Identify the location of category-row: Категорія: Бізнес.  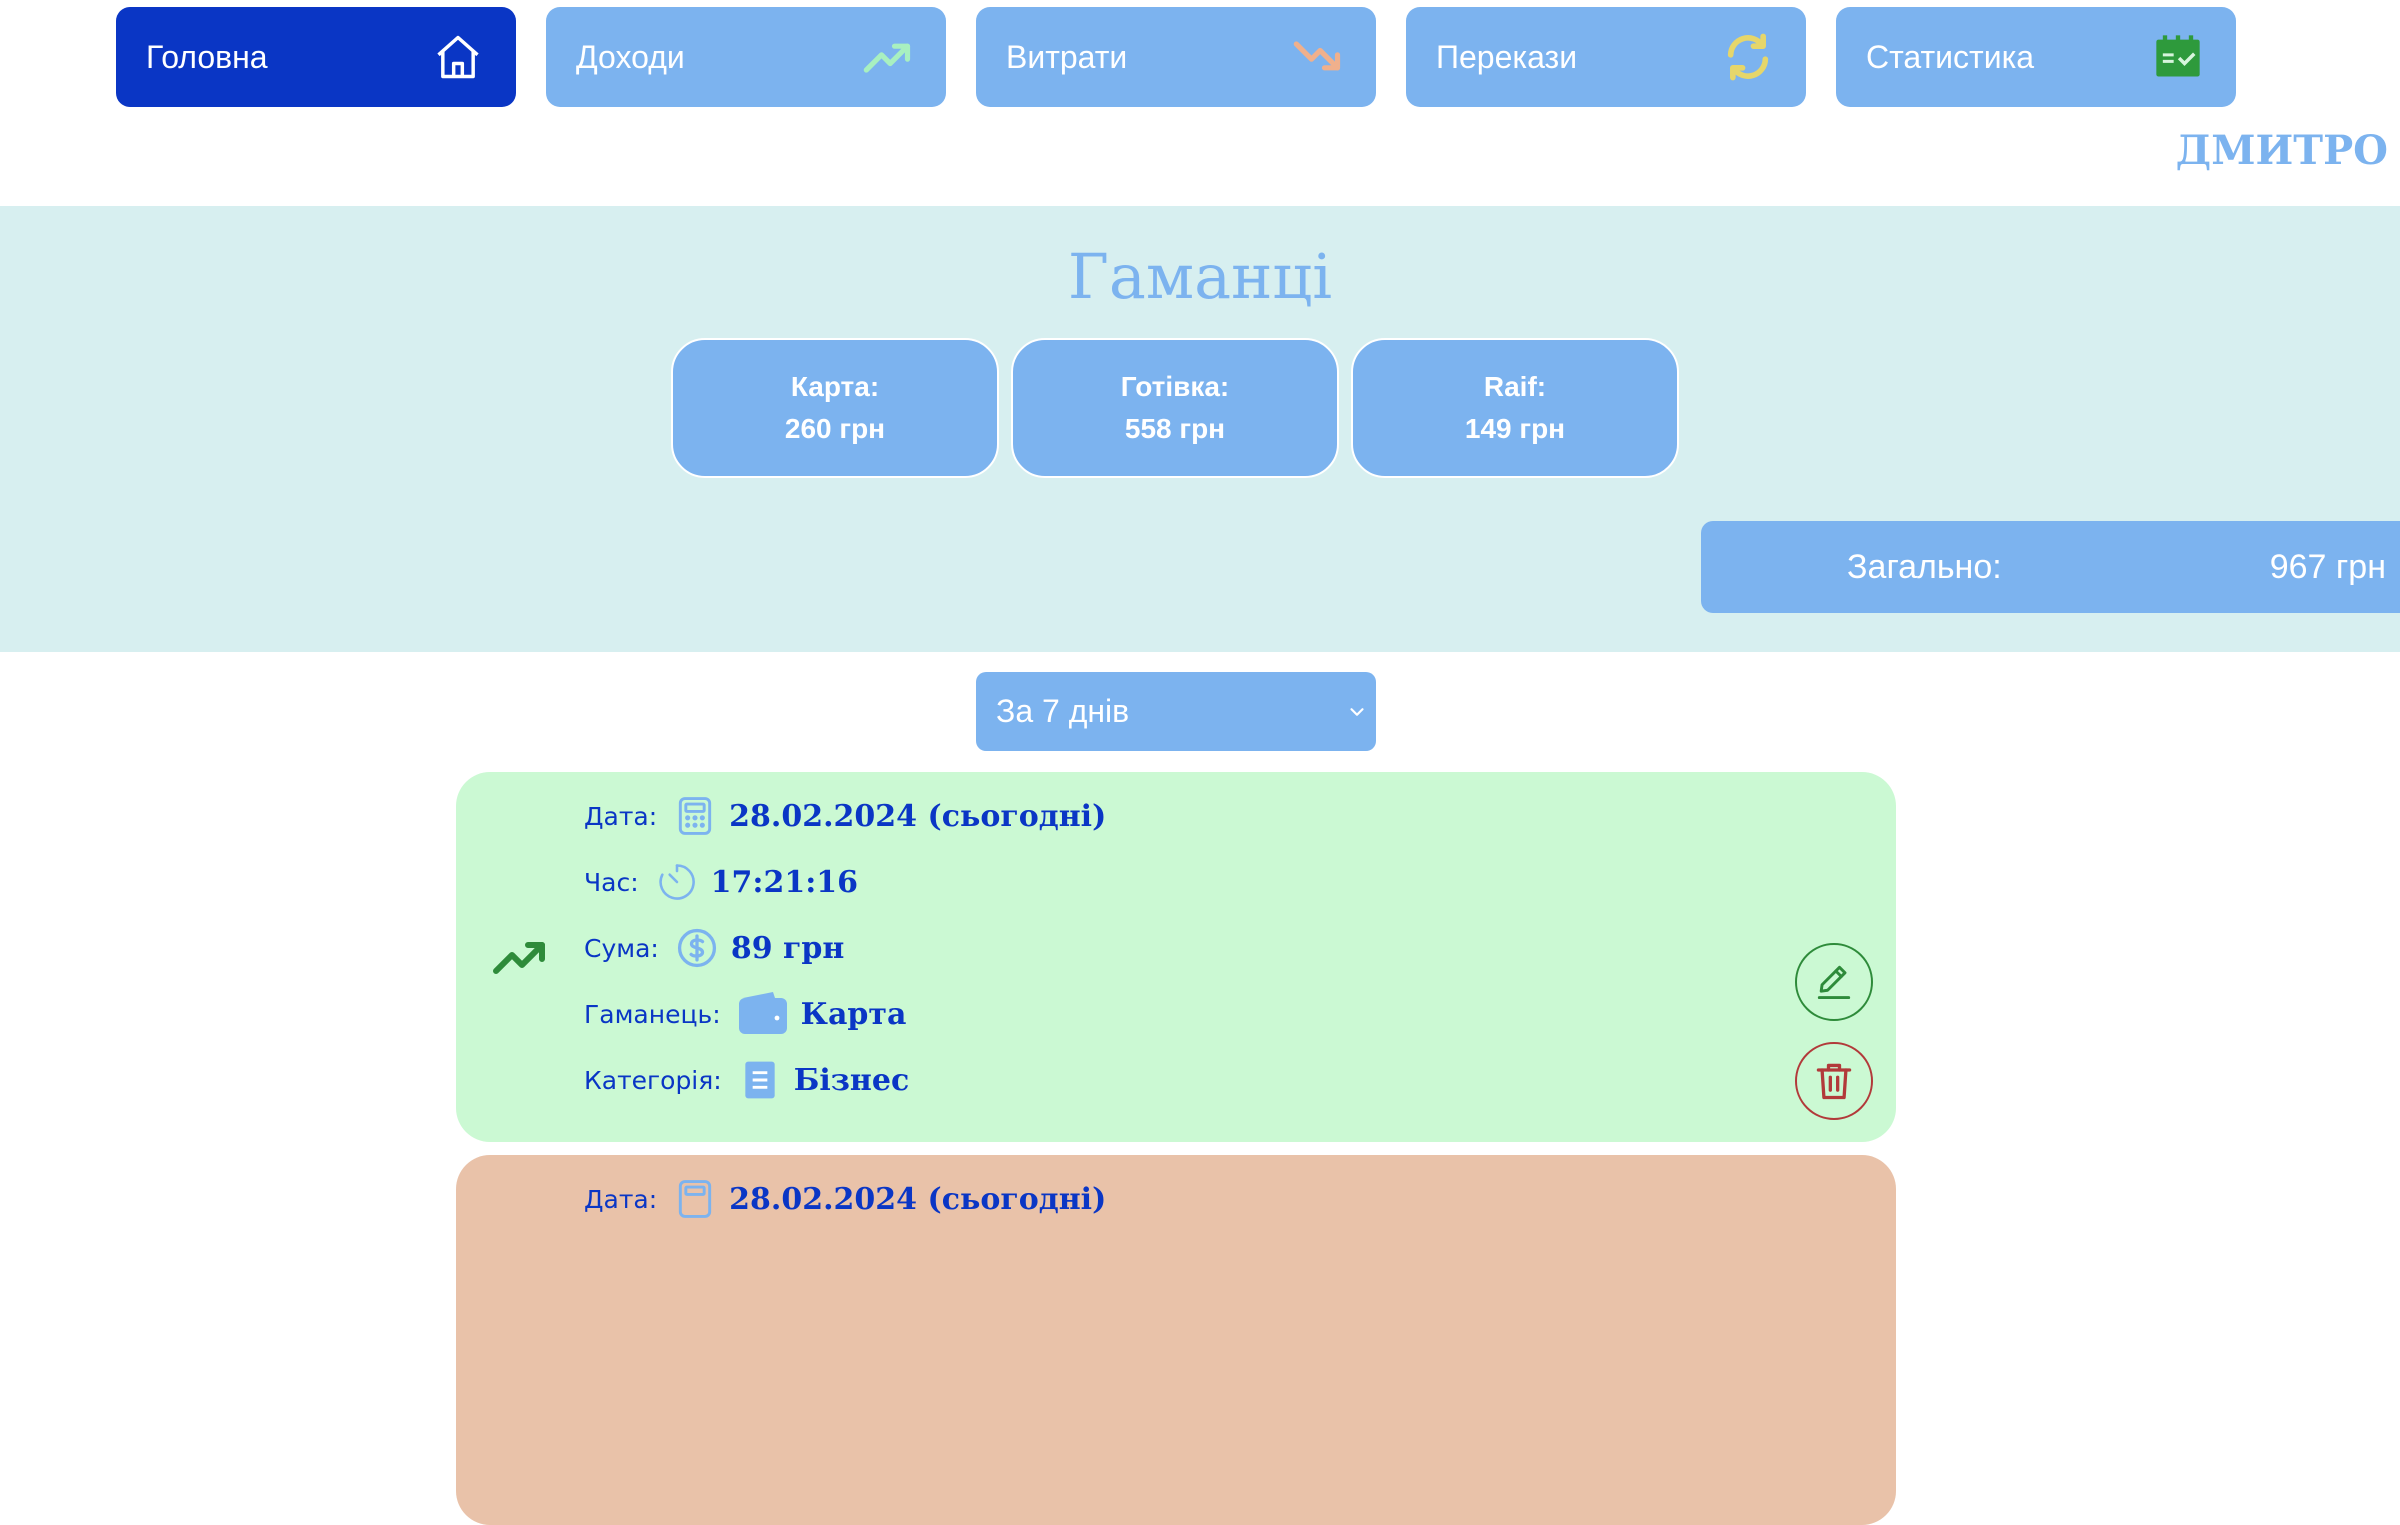
(746, 1080).